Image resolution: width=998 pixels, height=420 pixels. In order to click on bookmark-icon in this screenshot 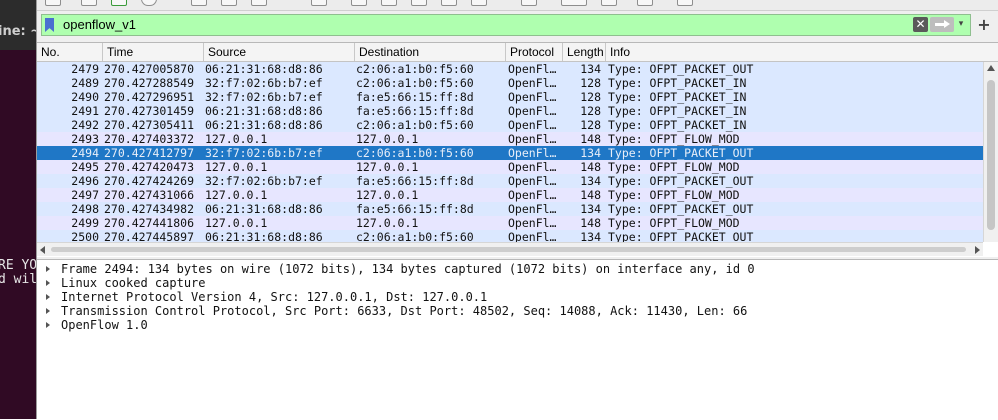, I will do `click(49, 25)`.